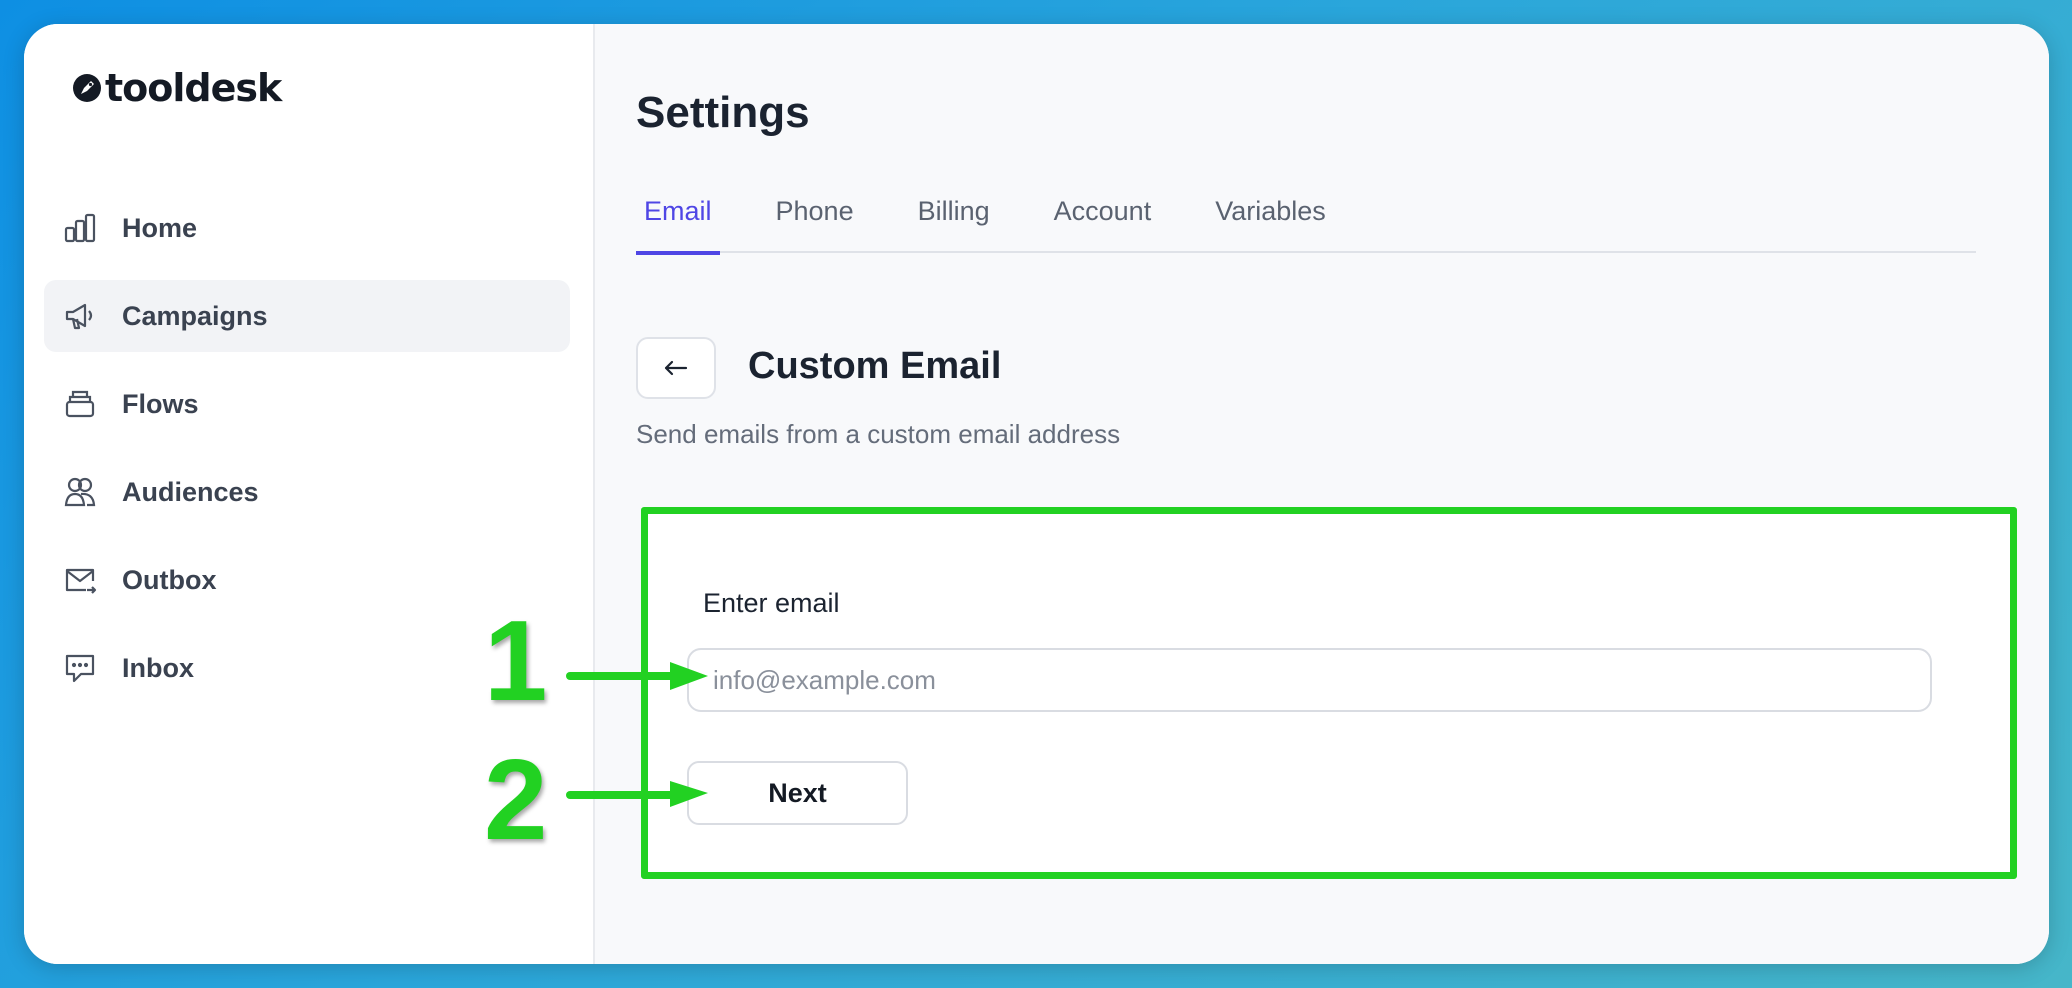 The height and width of the screenshot is (988, 2072). Describe the element at coordinates (80, 228) in the screenshot. I see `bar-chart-icon` at that location.